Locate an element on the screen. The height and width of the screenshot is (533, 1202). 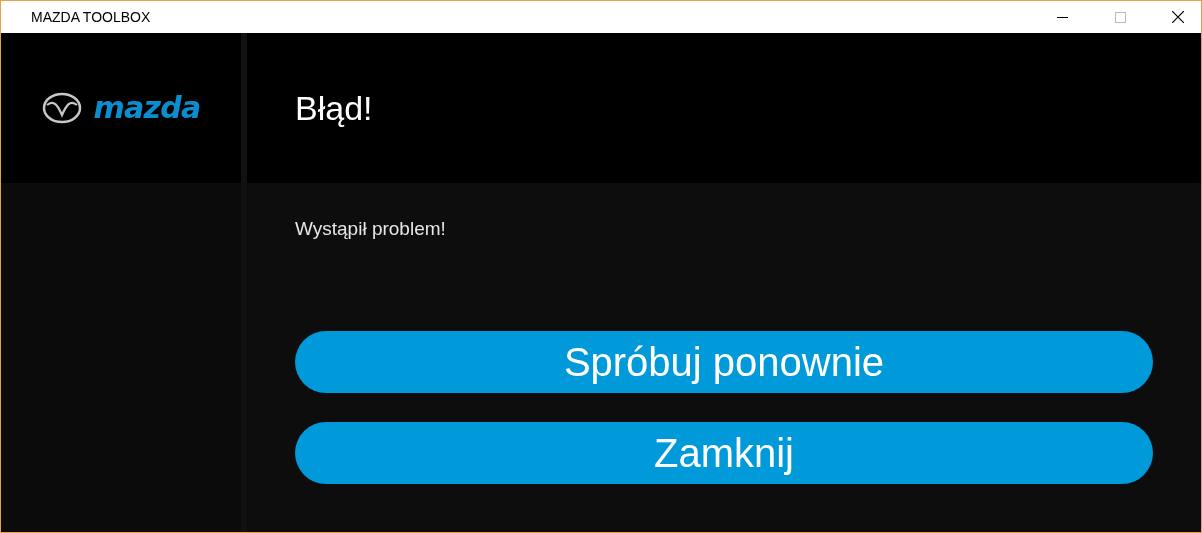
close-icon is located at coordinates (1178, 17).